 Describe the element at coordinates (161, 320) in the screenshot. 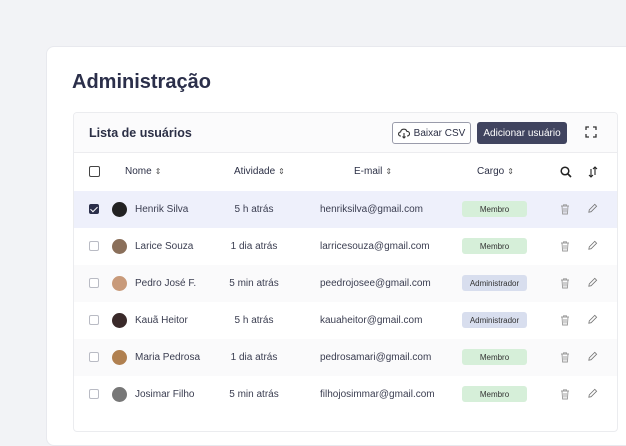

I see `user-name: Kauã Heitor` at that location.